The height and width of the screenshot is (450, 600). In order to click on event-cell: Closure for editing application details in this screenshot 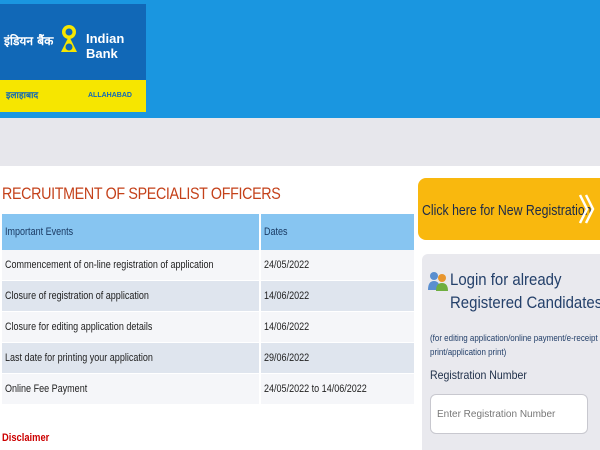, I will do `click(131, 327)`.